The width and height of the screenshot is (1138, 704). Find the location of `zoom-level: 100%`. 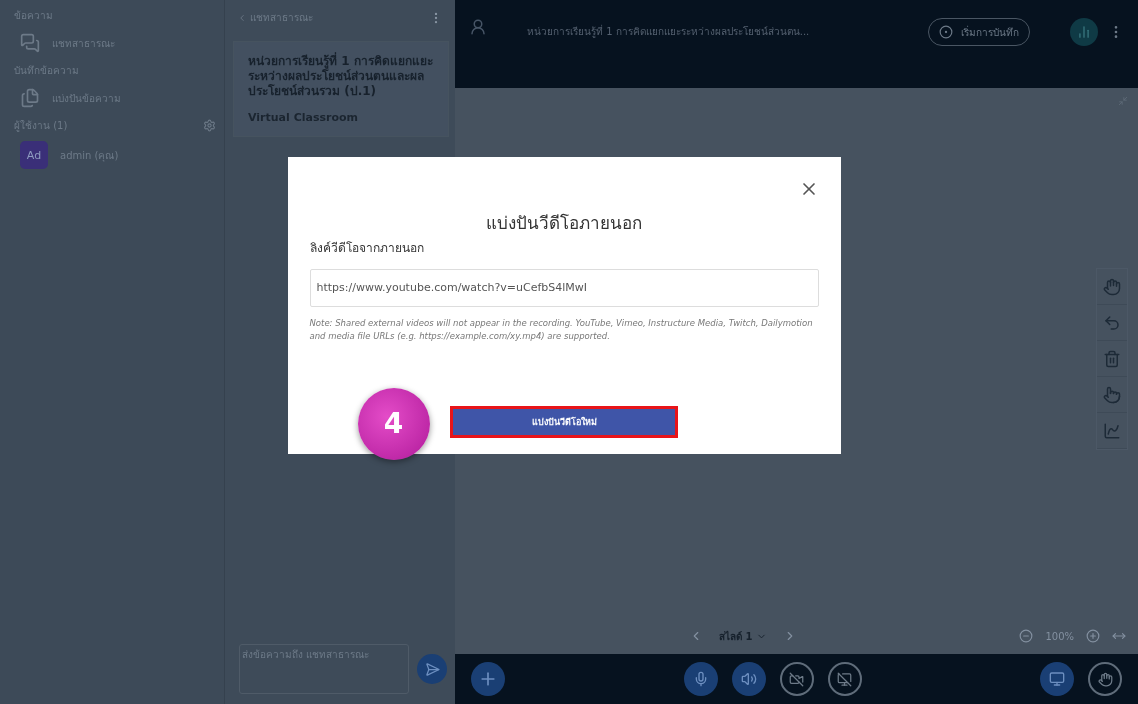

zoom-level: 100% is located at coordinates (1059, 636).